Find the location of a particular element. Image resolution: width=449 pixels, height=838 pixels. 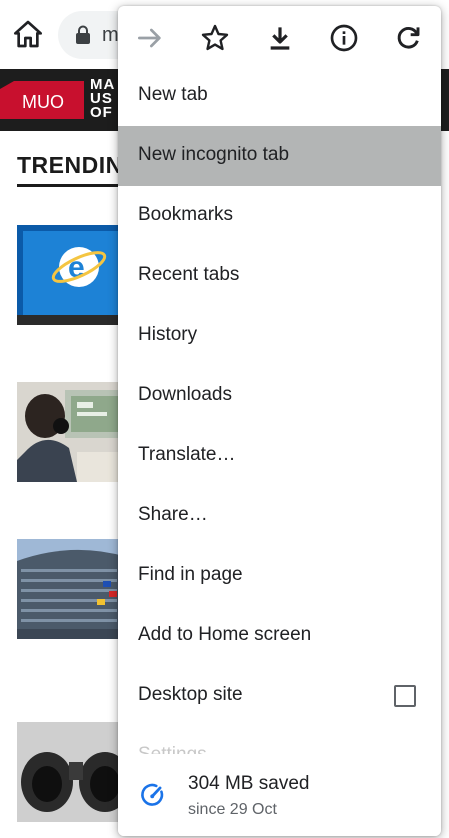

lock-icon is located at coordinates (83, 34).